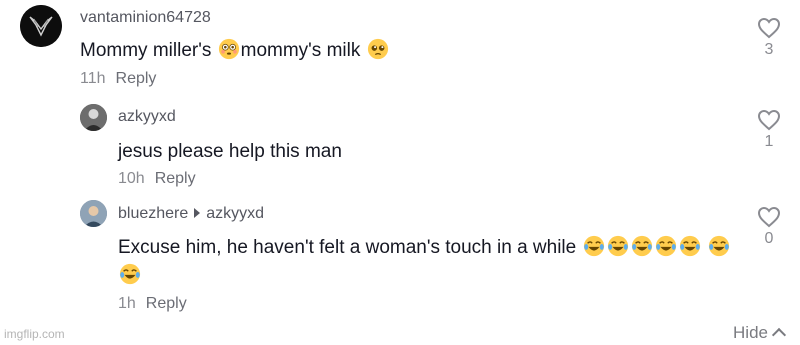  I want to click on comment-meta: 10h Reply, so click(157, 179).